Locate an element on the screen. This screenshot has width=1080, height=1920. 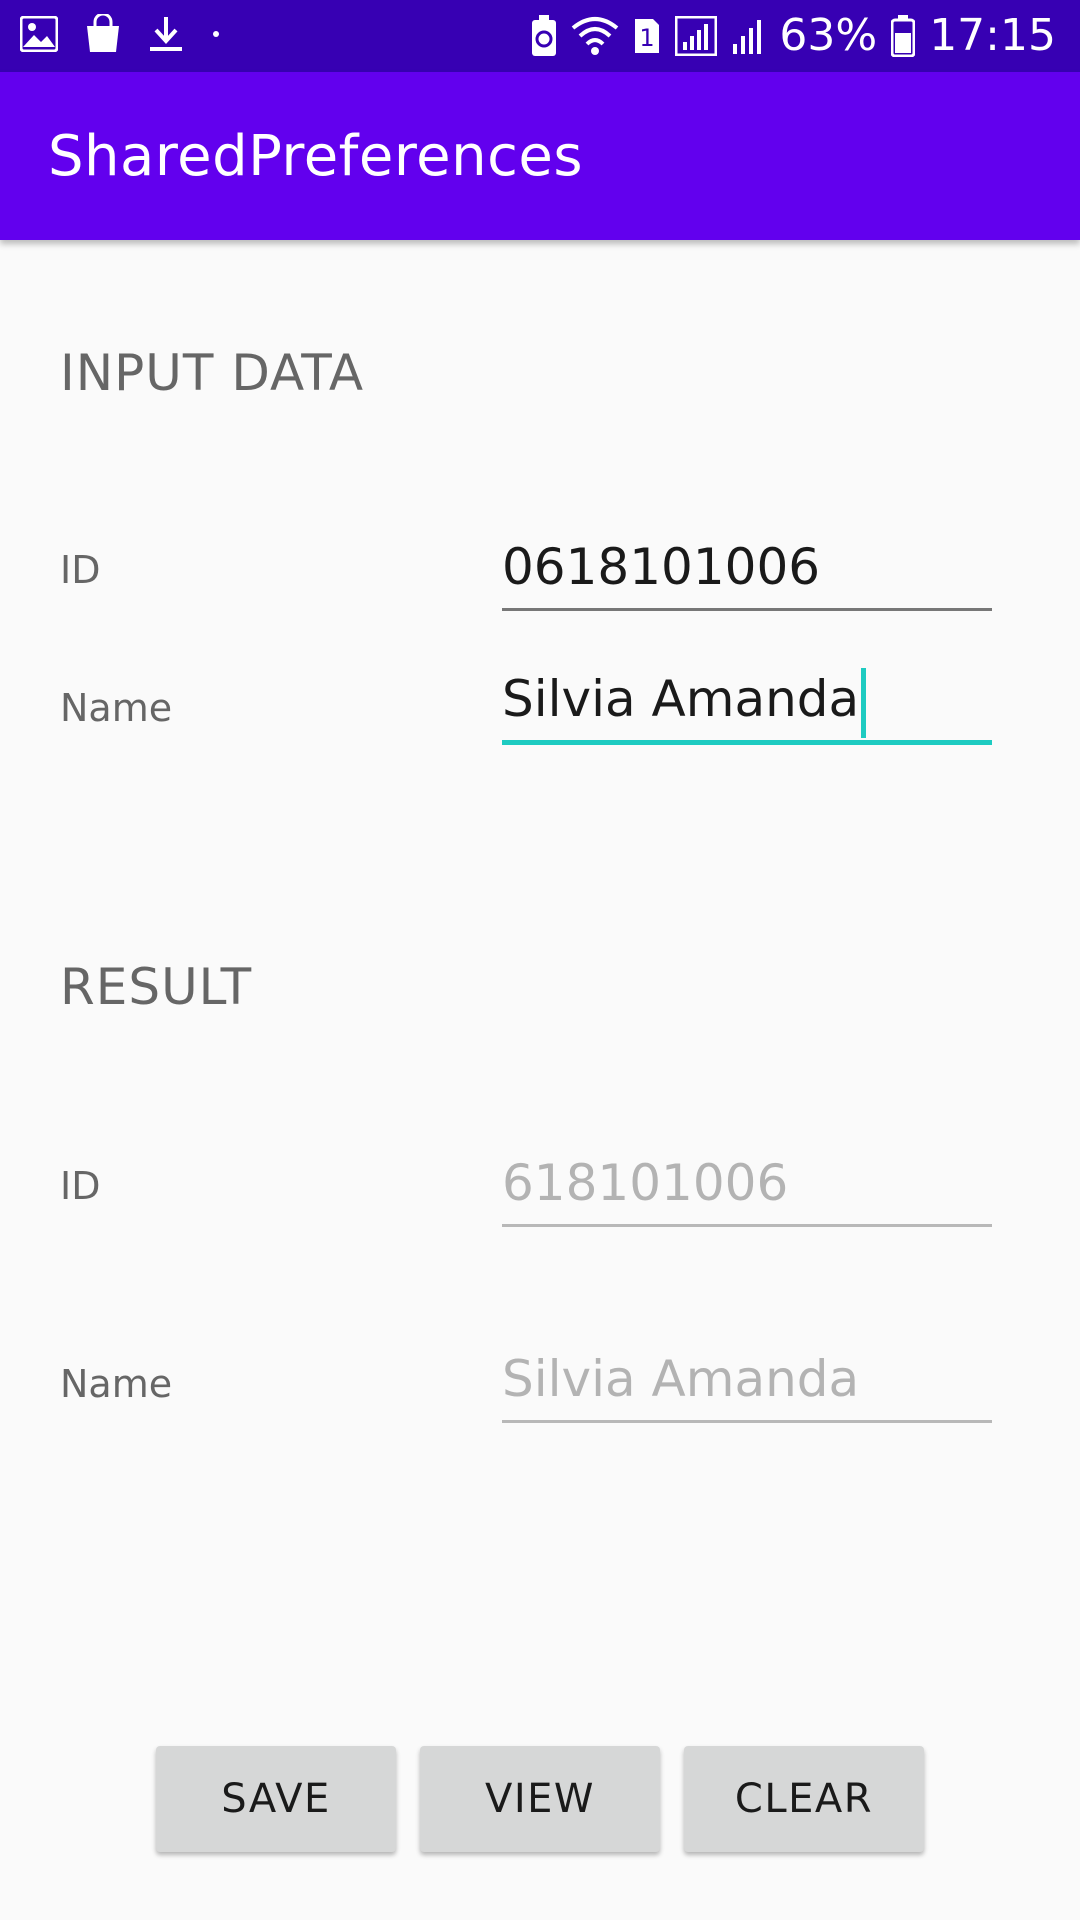
sim-1-icon: 1 is located at coordinates (647, 36).